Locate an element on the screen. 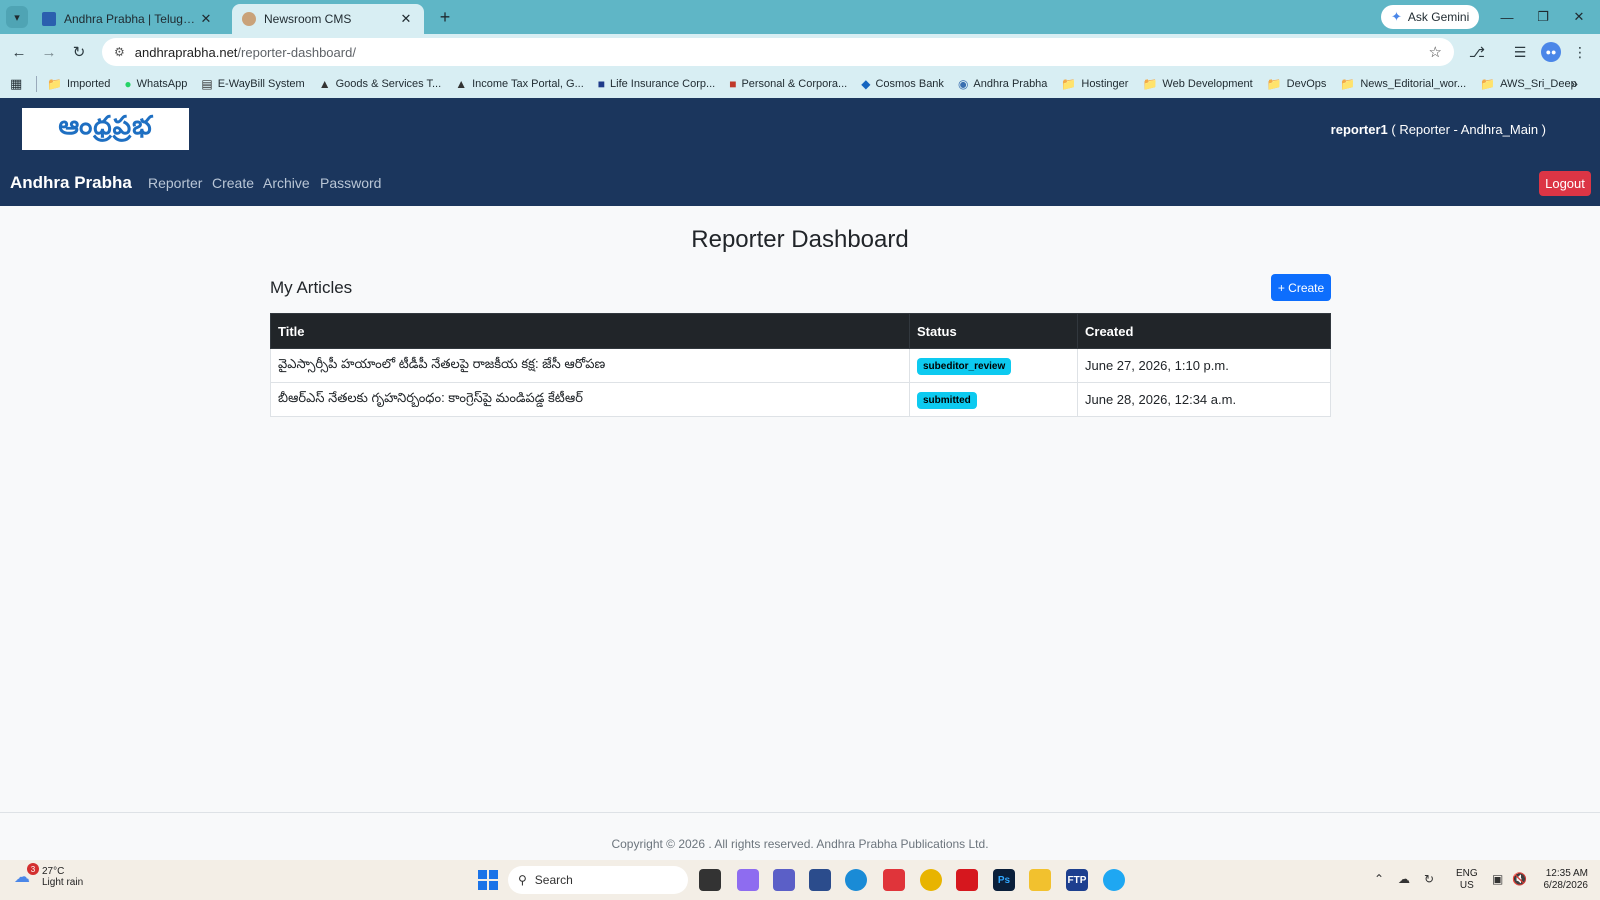 This screenshot has width=1600, height=900. ask-gemini-button: ✦ Ask Gemini is located at coordinates (1430, 17).